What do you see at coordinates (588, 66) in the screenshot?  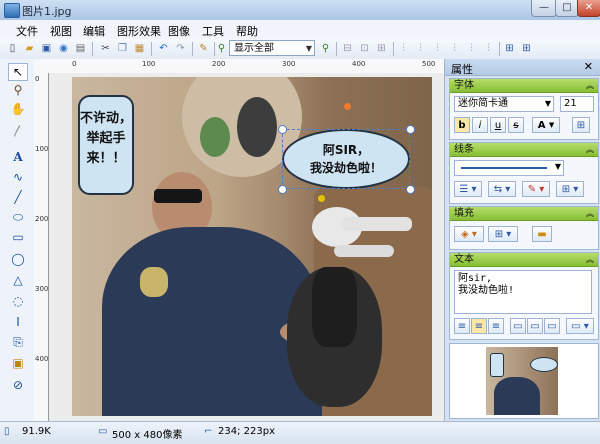 I see `panel-close-icon: ✕` at bounding box center [588, 66].